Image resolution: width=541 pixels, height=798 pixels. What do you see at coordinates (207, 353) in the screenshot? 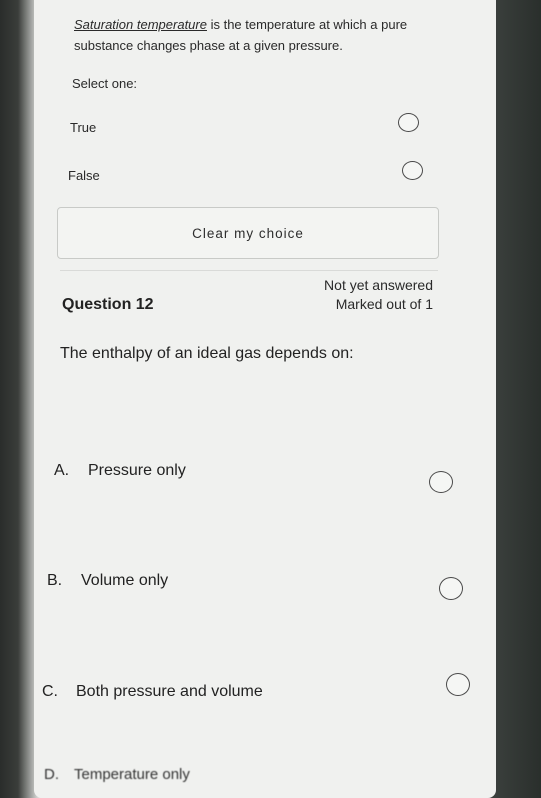
I see `question-12-text: The enthalpy of an ideal gas depends on:` at bounding box center [207, 353].